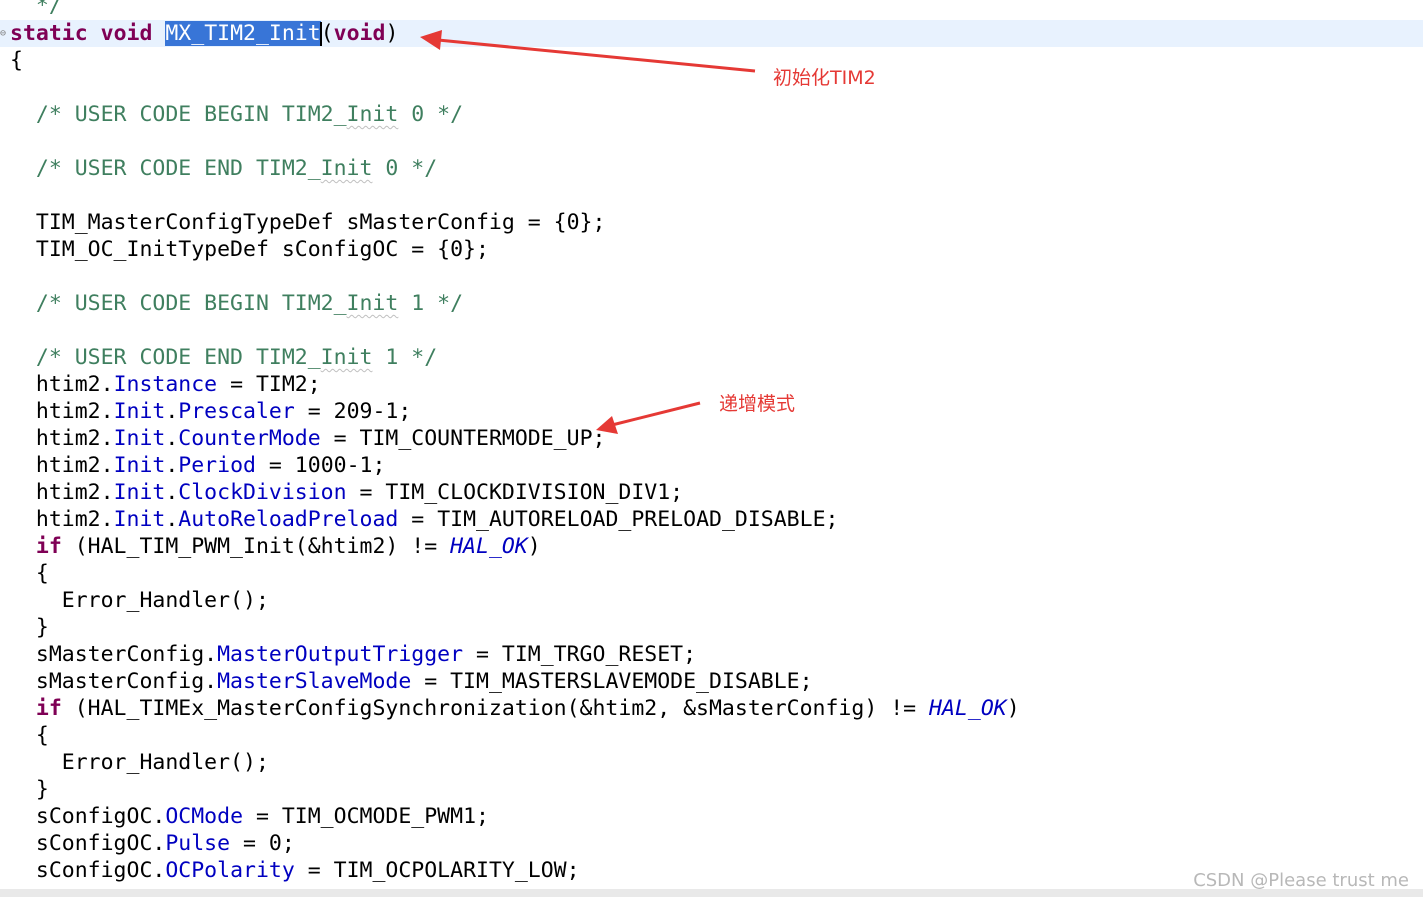 This screenshot has height=897, width=1423. I want to click on arrow-line-mode, so click(656, 414).